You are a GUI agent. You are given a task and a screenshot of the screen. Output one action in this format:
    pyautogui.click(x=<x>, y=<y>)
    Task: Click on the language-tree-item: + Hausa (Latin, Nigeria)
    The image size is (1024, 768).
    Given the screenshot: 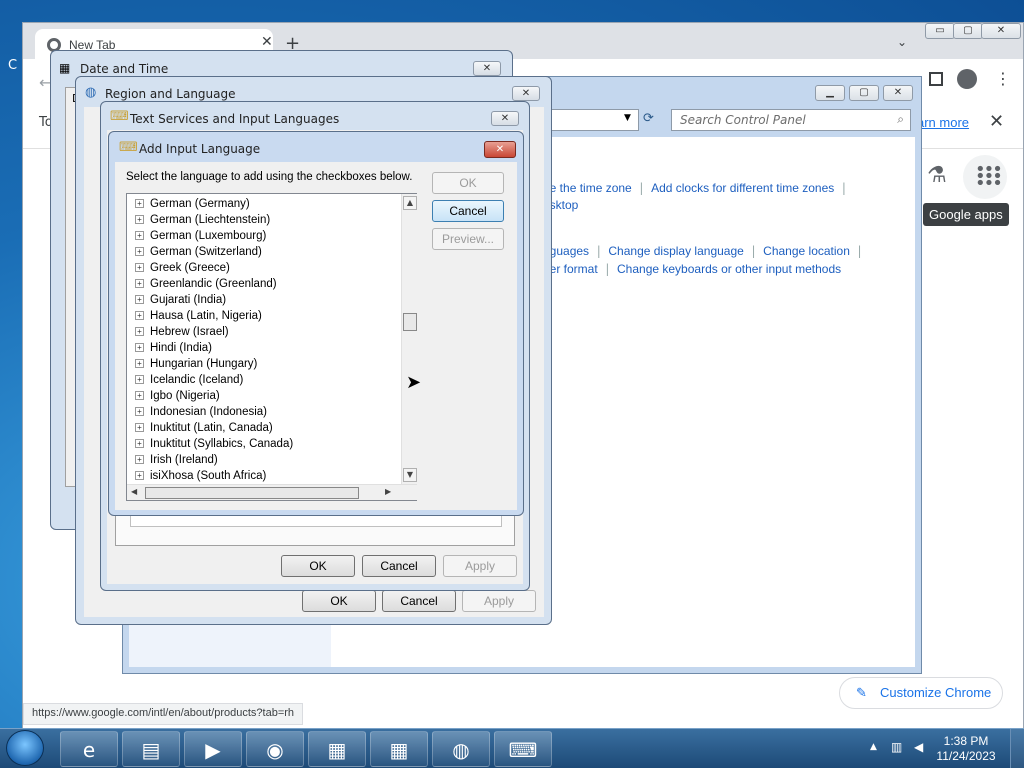 What is the action you would take?
    pyautogui.click(x=198, y=316)
    